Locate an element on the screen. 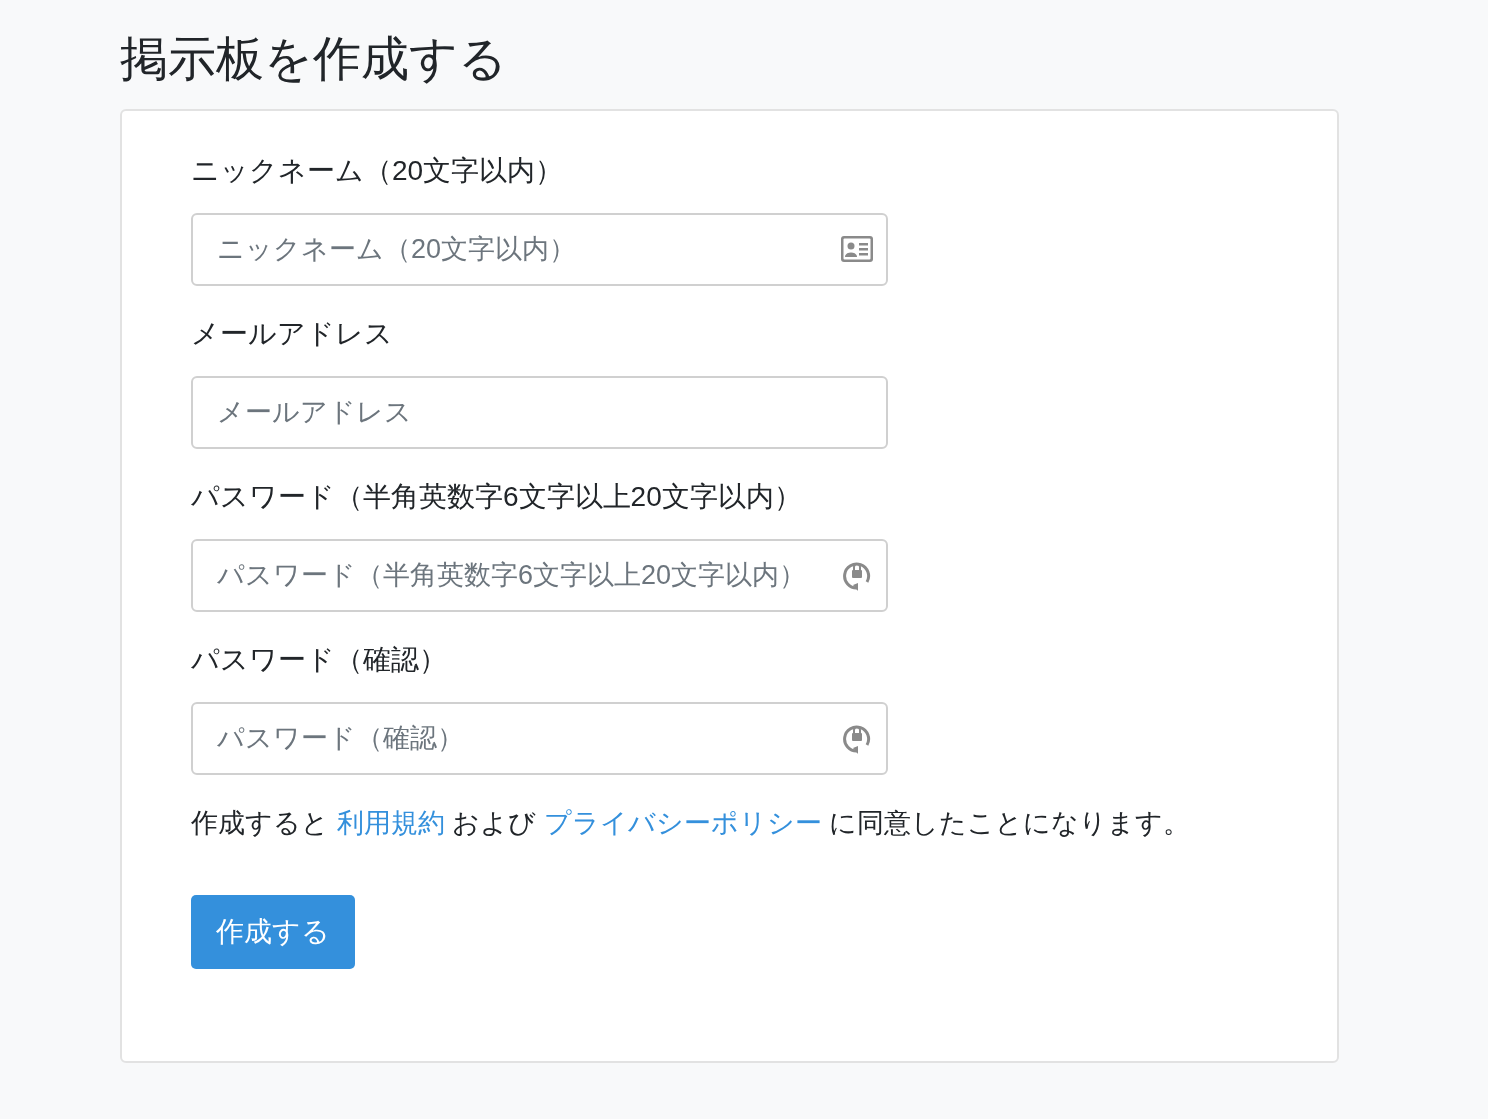  terms-sentence: 作成すると 利用規約 および プライバシーポリシー に同意したことになります。 is located at coordinates (691, 823).